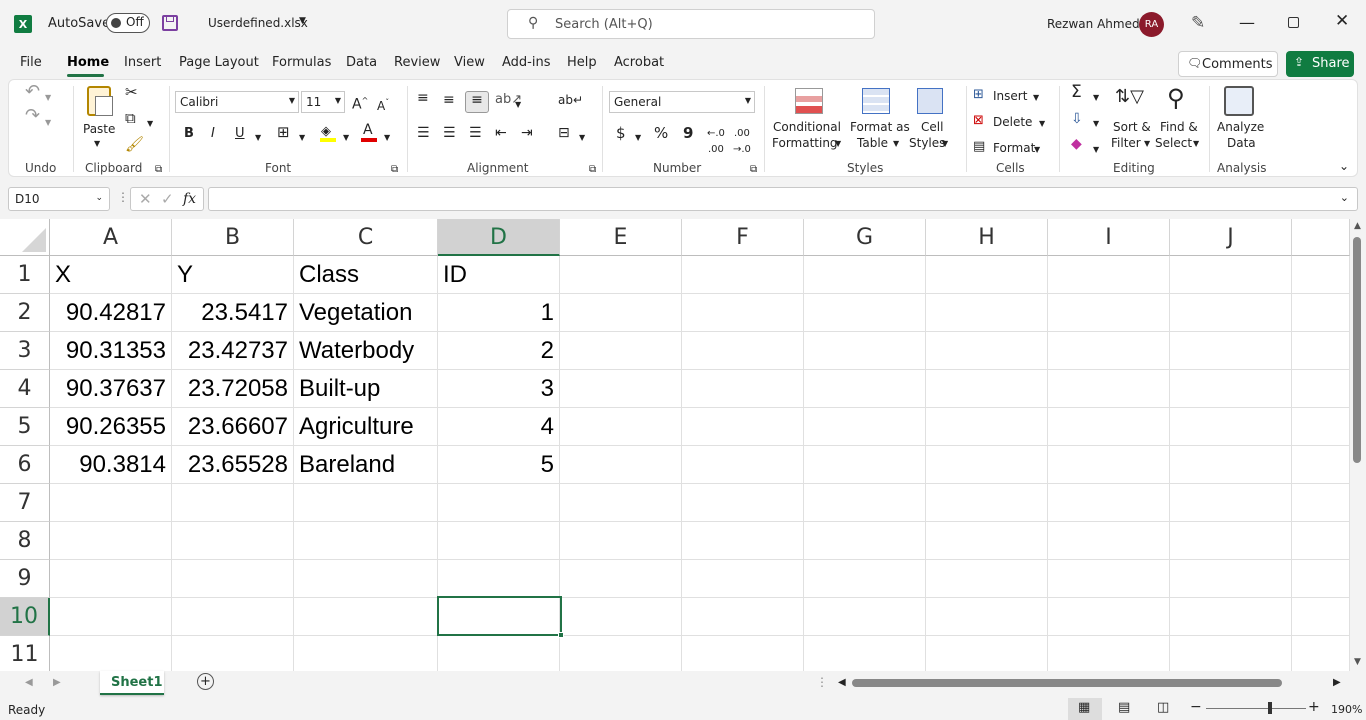 The image size is (1366, 720). Describe the element at coordinates (822, 682) in the screenshot. I see `sheet-bar-splitter: ⋮` at that location.